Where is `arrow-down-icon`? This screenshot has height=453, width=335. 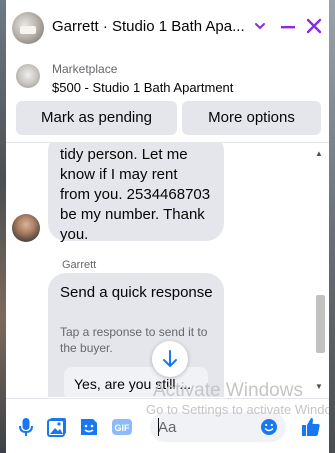
arrow-down-icon is located at coordinates (170, 358).